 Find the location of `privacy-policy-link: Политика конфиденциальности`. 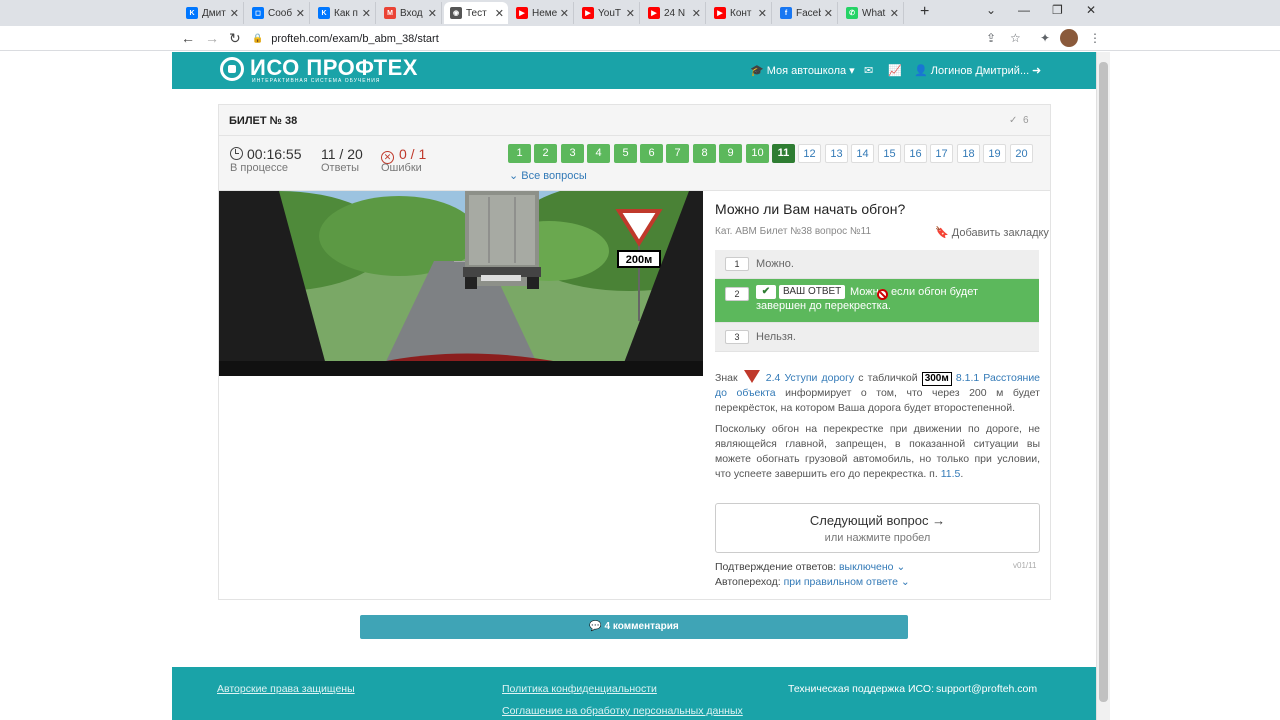

privacy-policy-link: Политика конфиденциальности is located at coordinates (579, 689).